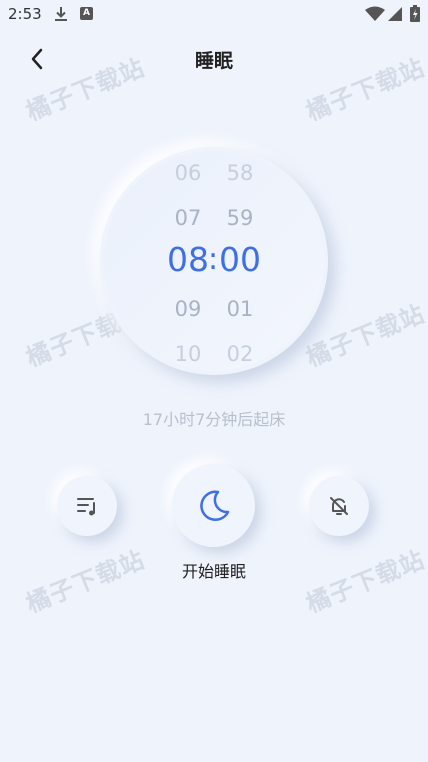 The width and height of the screenshot is (428, 762). I want to click on minute-option: 59, so click(240, 218).